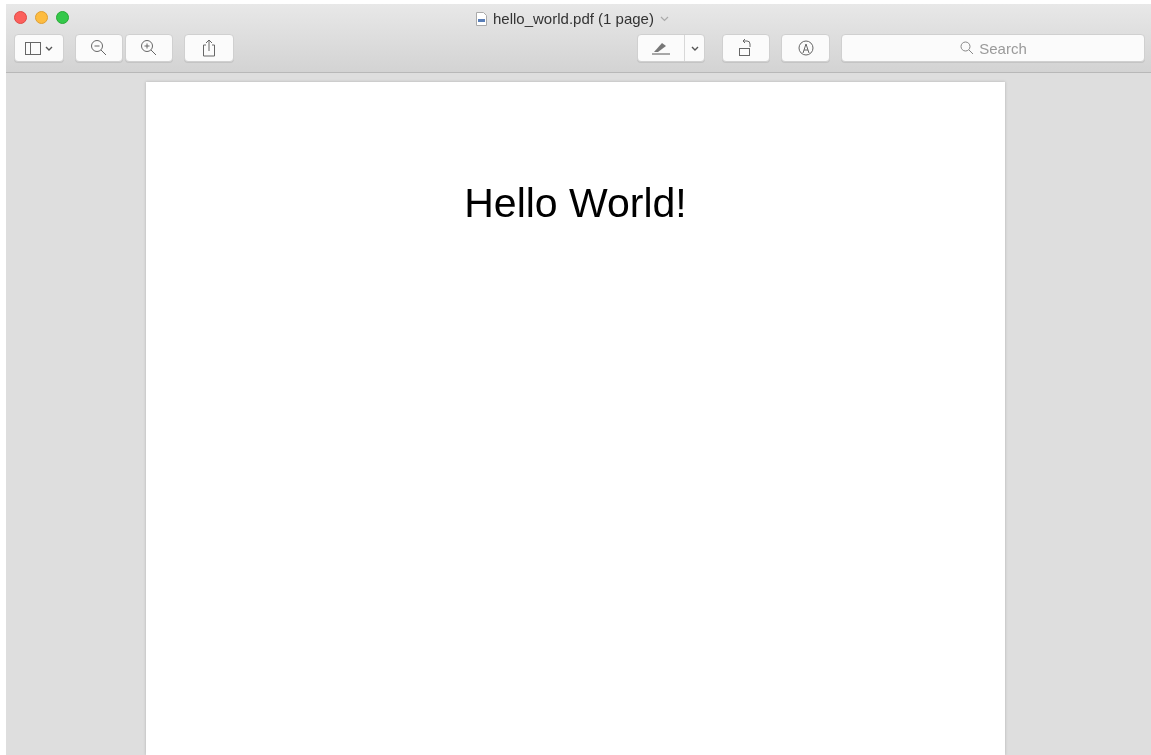  Describe the element at coordinates (41, 17) in the screenshot. I see `minimize-button` at that location.